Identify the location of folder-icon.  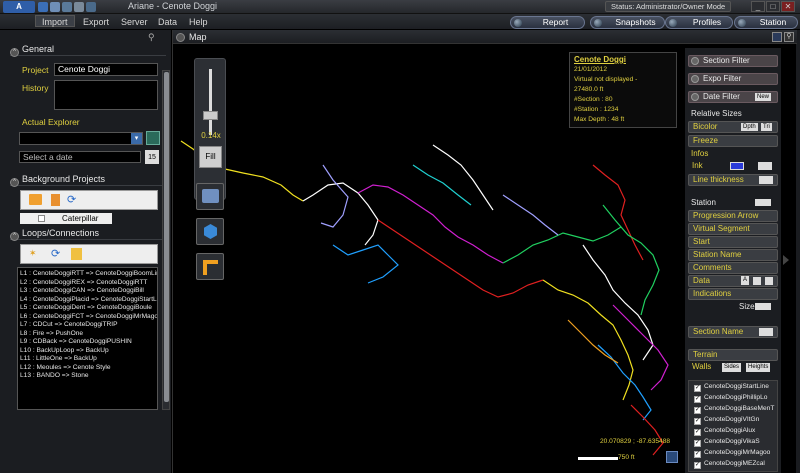
(35, 199).